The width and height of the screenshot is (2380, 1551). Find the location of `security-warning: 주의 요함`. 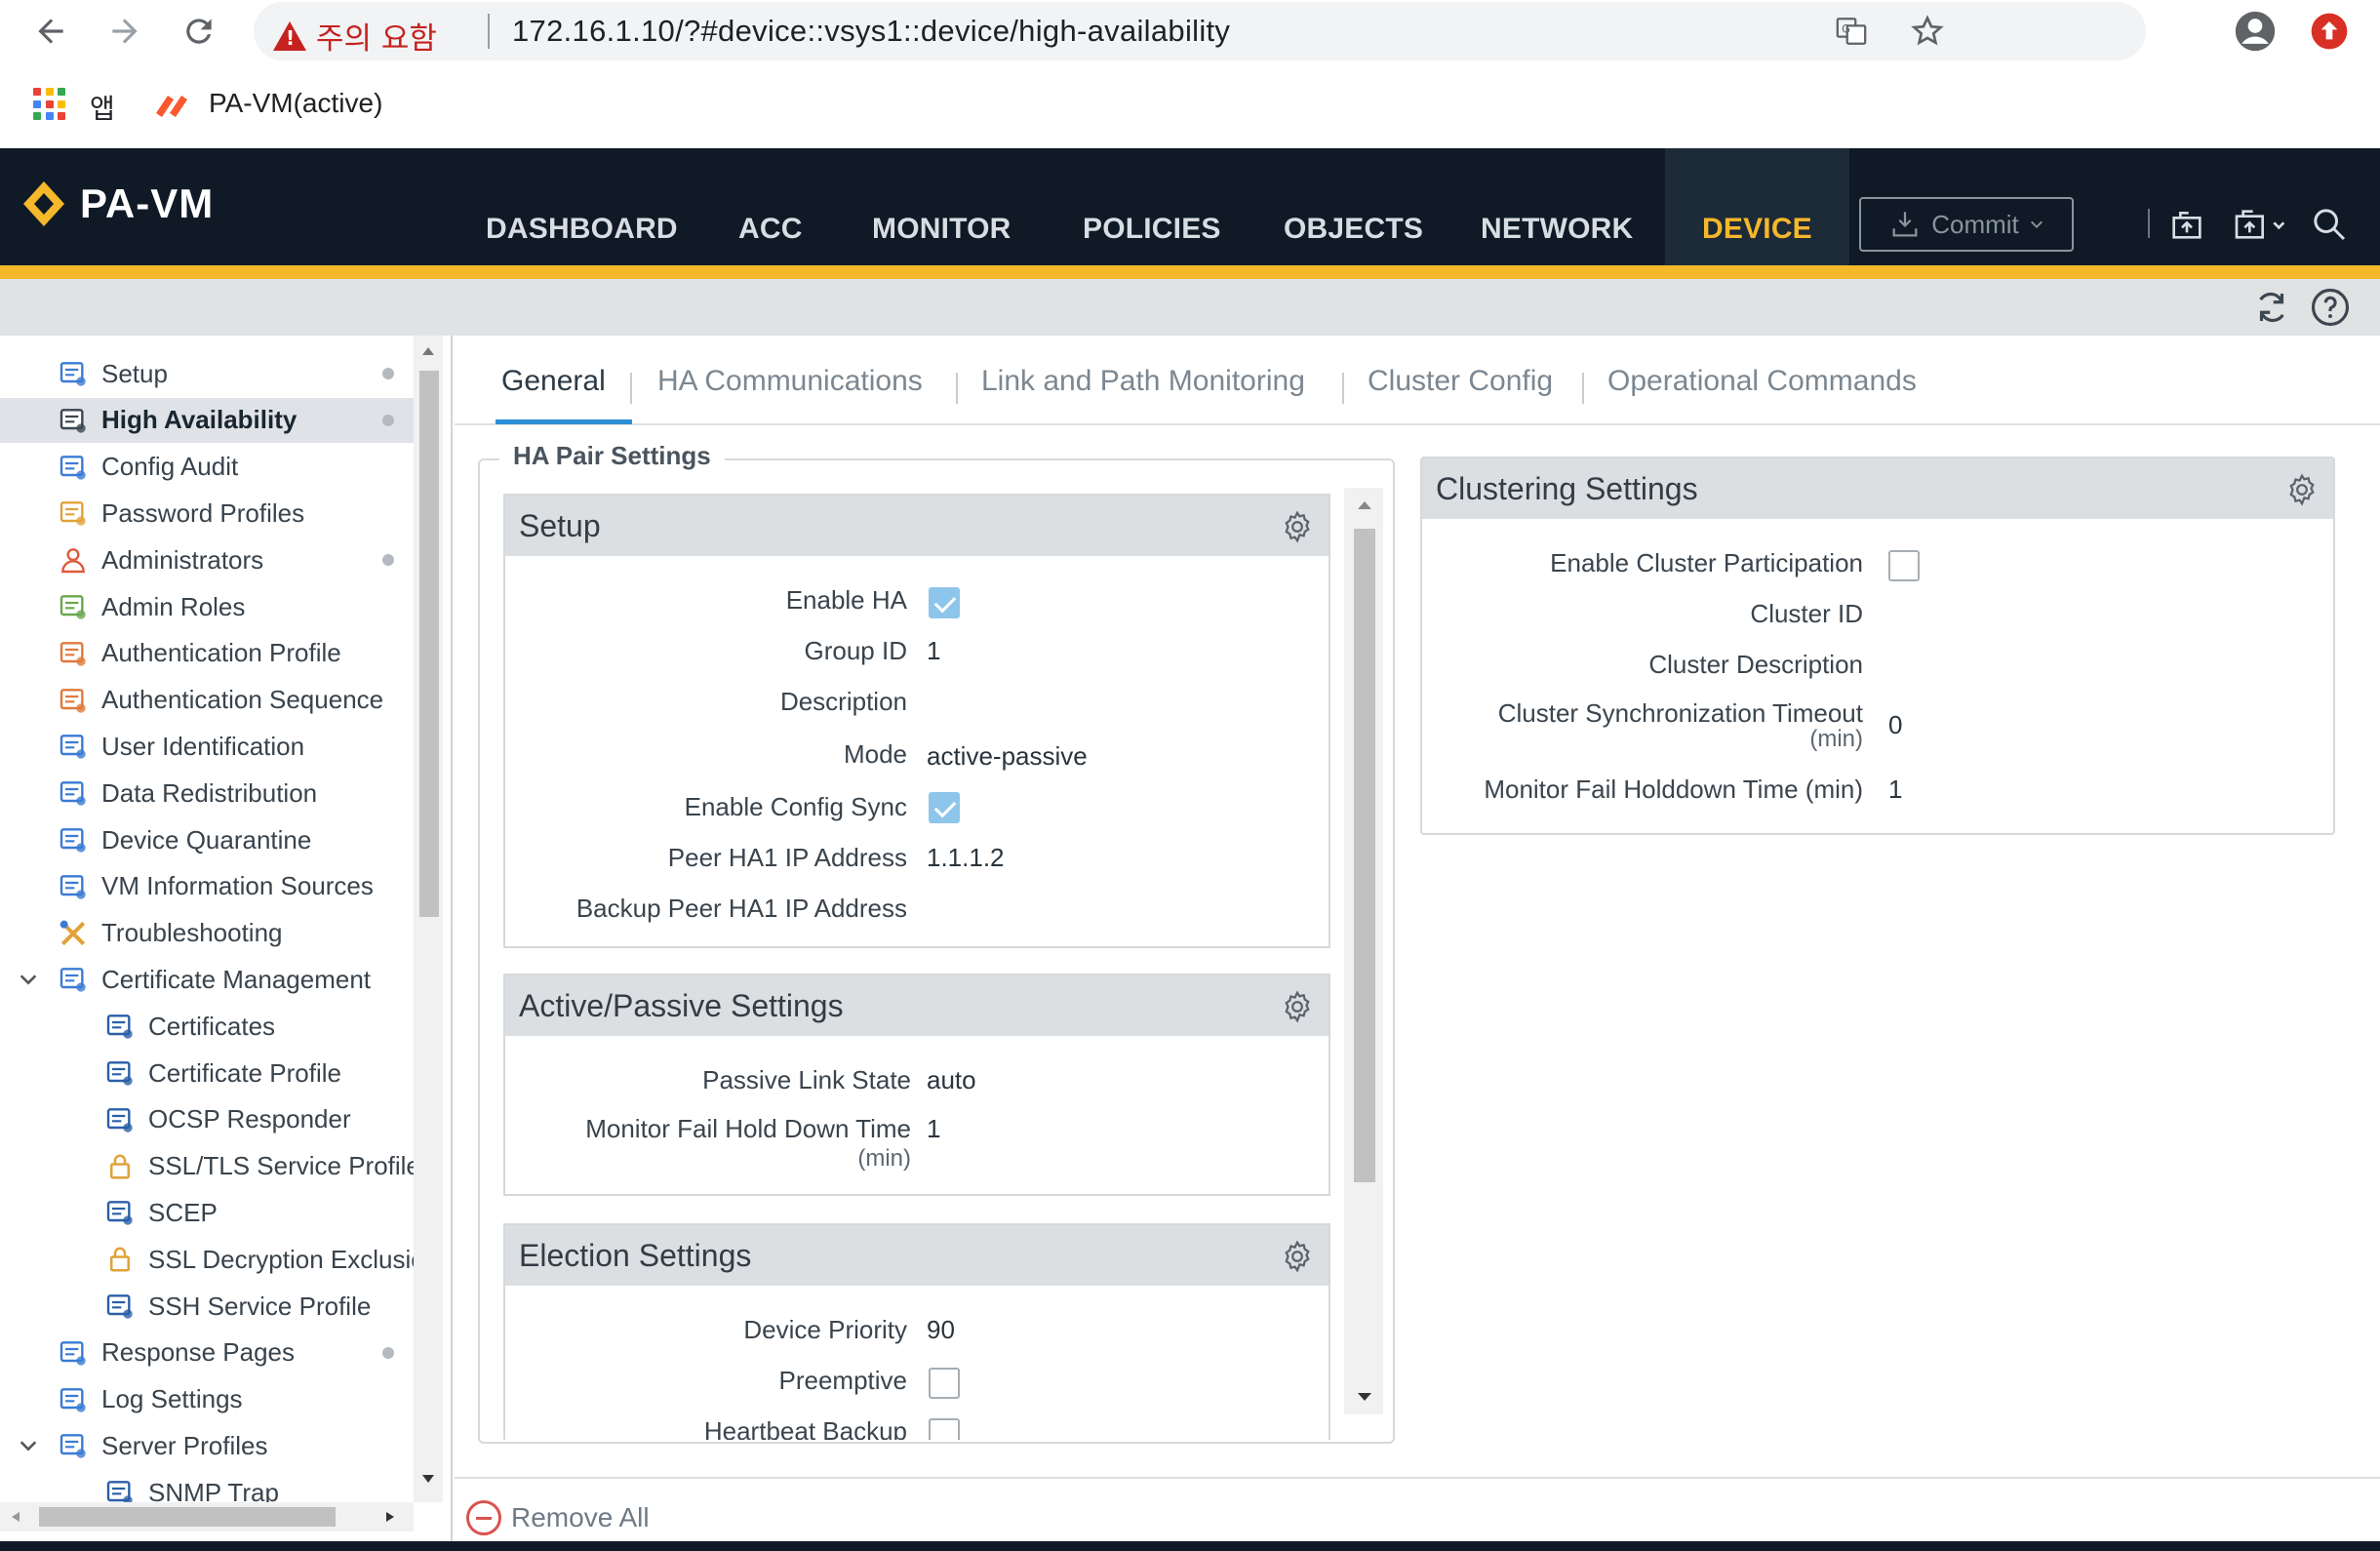

security-warning: 주의 요함 is located at coordinates (355, 36).